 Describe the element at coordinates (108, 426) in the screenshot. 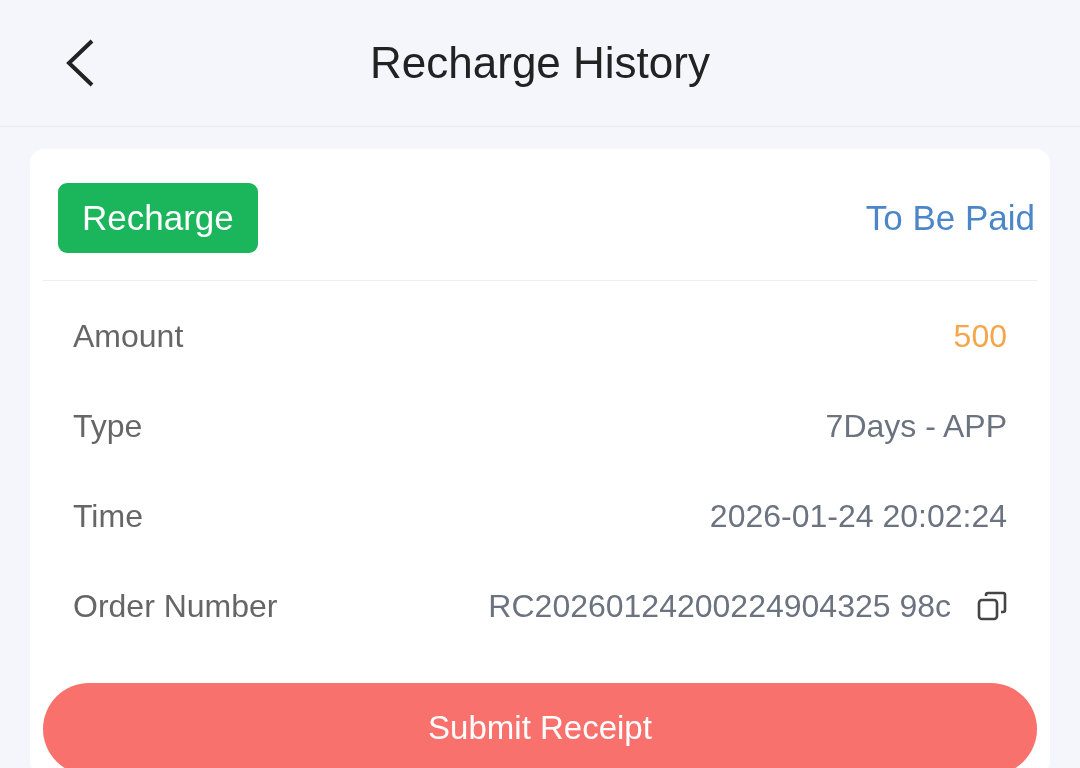

I see `field-label: Type` at that location.